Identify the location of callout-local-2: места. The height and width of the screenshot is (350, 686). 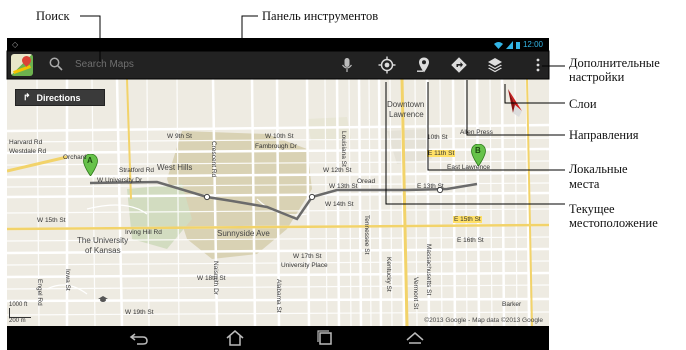
(584, 184).